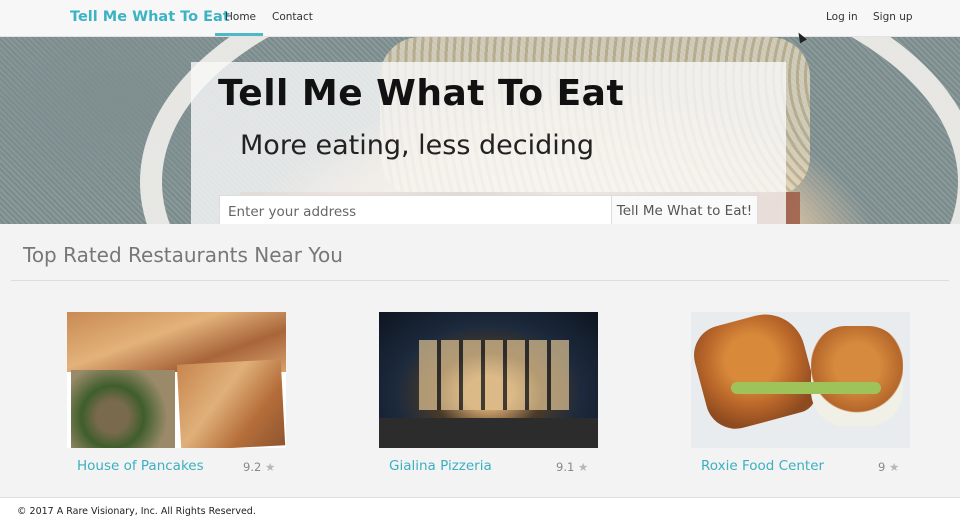 This screenshot has width=960, height=524. I want to click on tell-me-what-to-eat-button: Tell Me What to Eat!, so click(685, 209).